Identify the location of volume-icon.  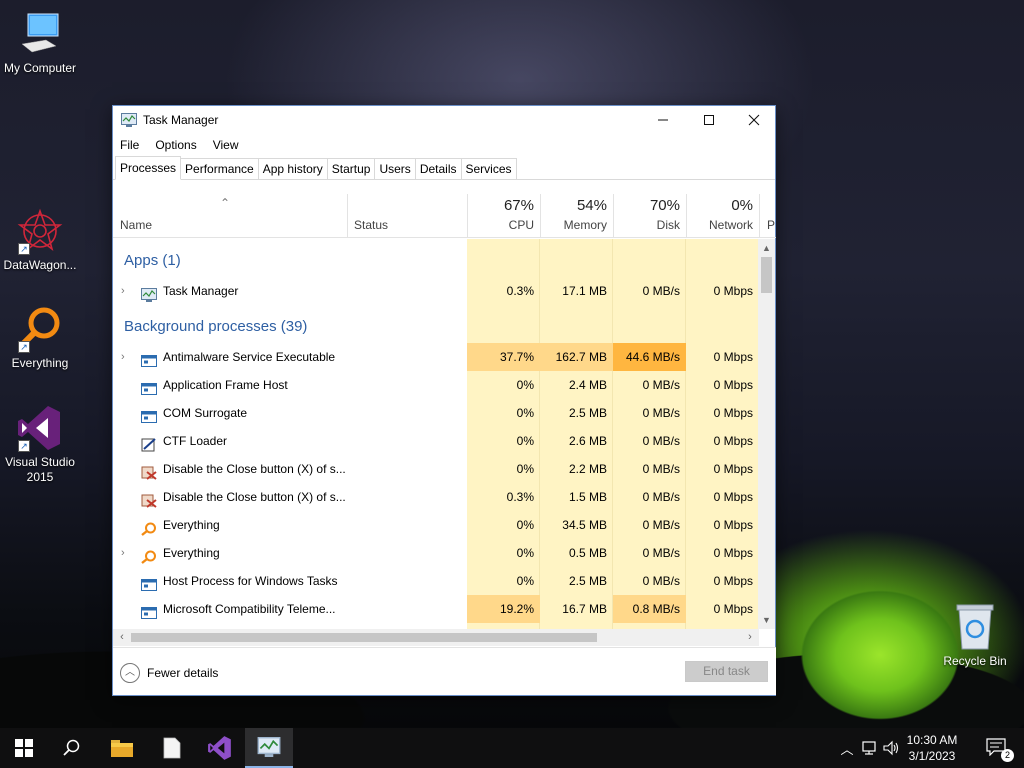
(891, 748).